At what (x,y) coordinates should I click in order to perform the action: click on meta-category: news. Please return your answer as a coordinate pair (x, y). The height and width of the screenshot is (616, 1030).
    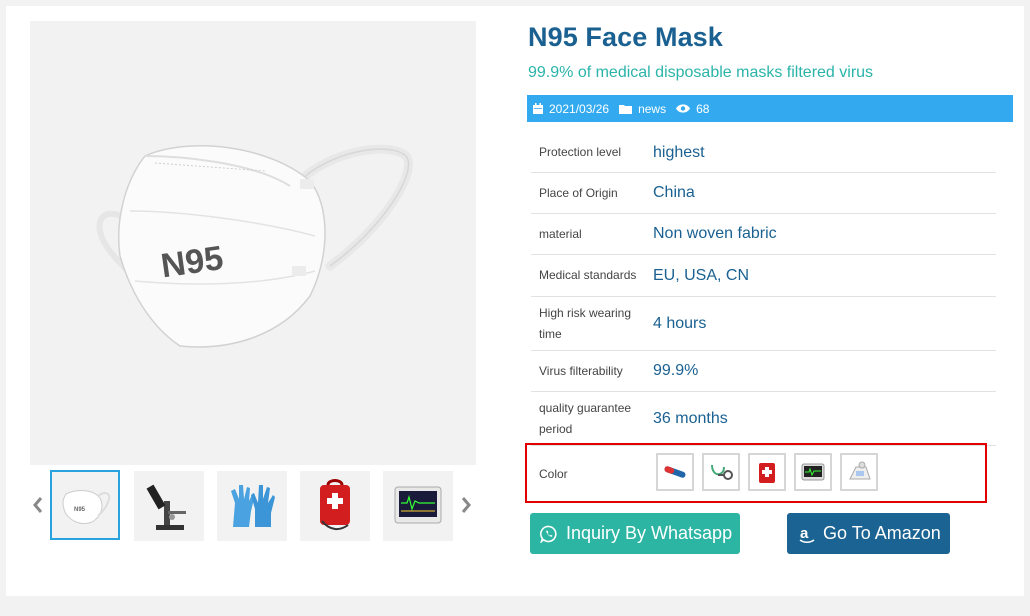
    Looking at the image, I should click on (642, 109).